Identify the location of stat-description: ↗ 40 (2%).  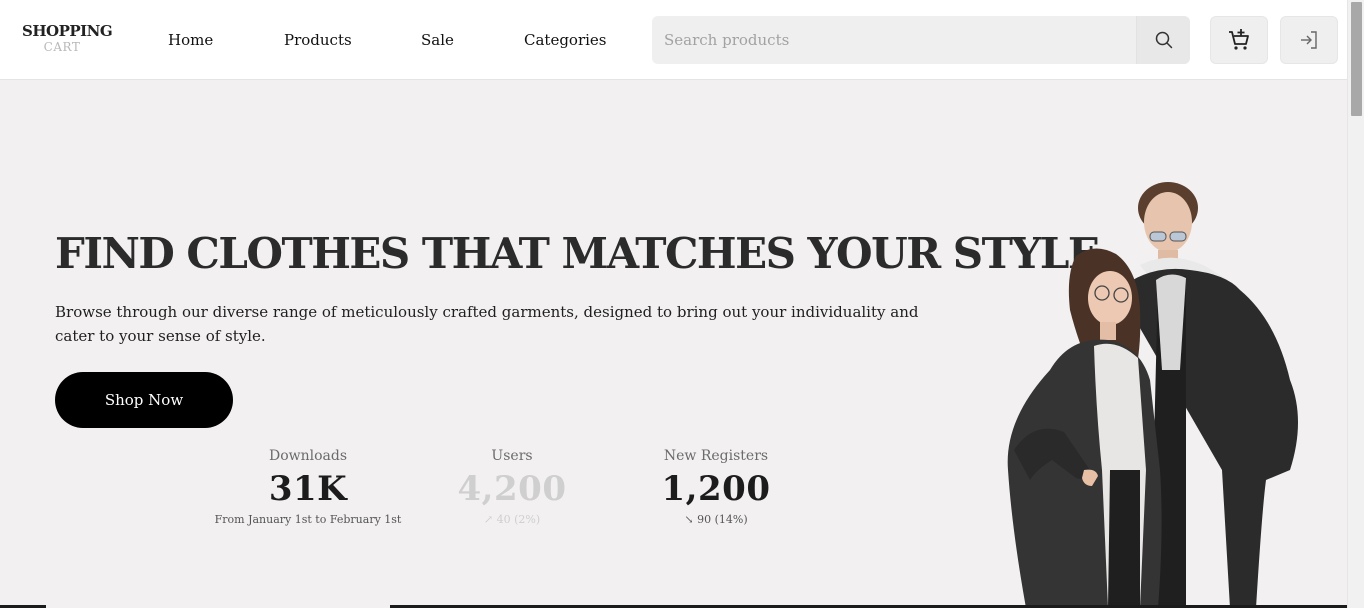
(512, 519).